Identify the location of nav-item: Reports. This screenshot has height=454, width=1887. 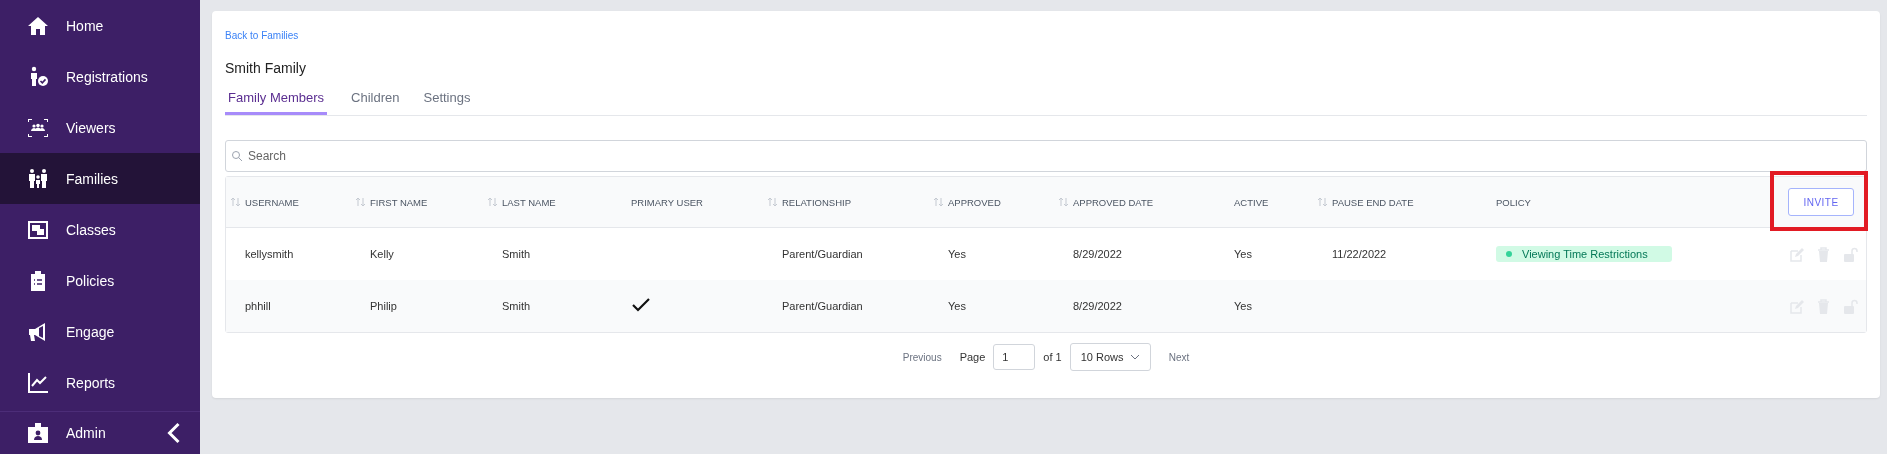
(100, 382).